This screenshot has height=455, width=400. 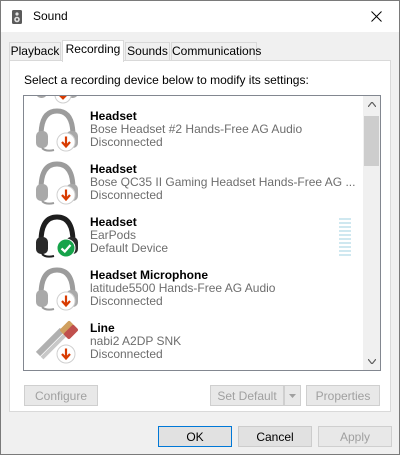 What do you see at coordinates (93, 51) in the screenshot?
I see `tab-recording: Recording` at bounding box center [93, 51].